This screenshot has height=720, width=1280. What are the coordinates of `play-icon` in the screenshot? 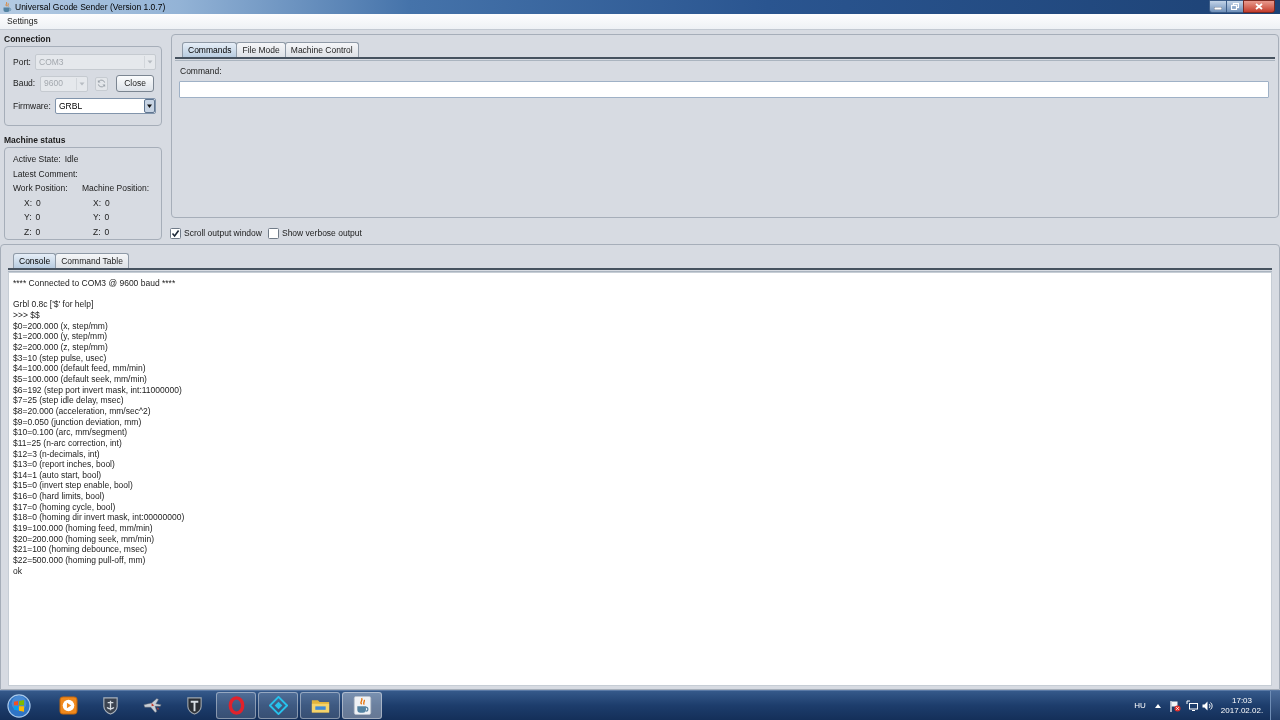 It's located at (68, 705).